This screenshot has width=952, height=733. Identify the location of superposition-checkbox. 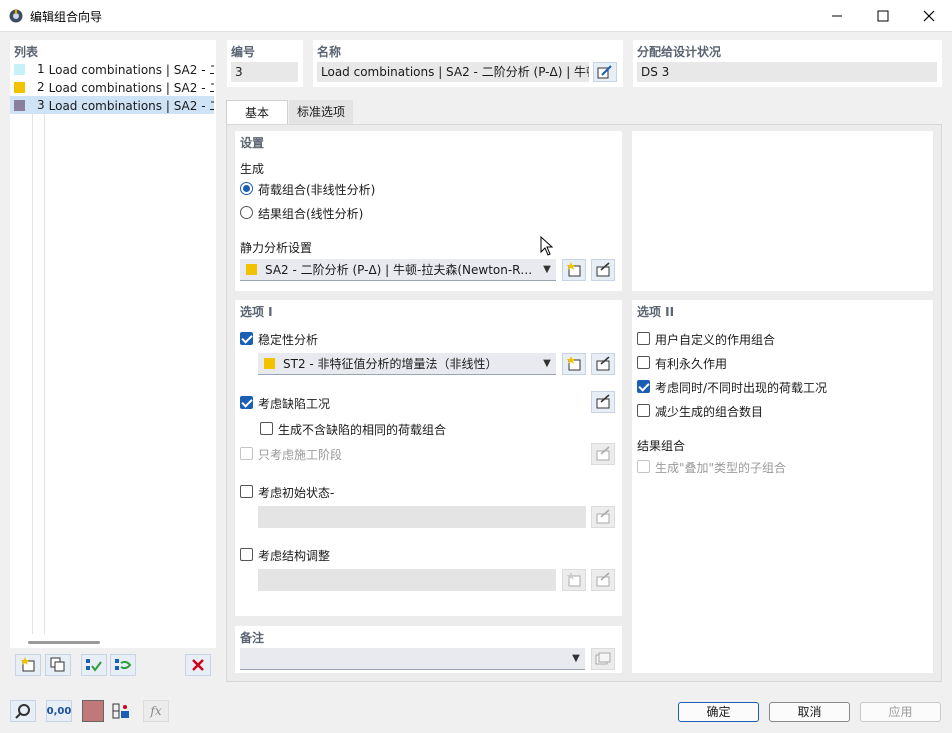
(643, 466).